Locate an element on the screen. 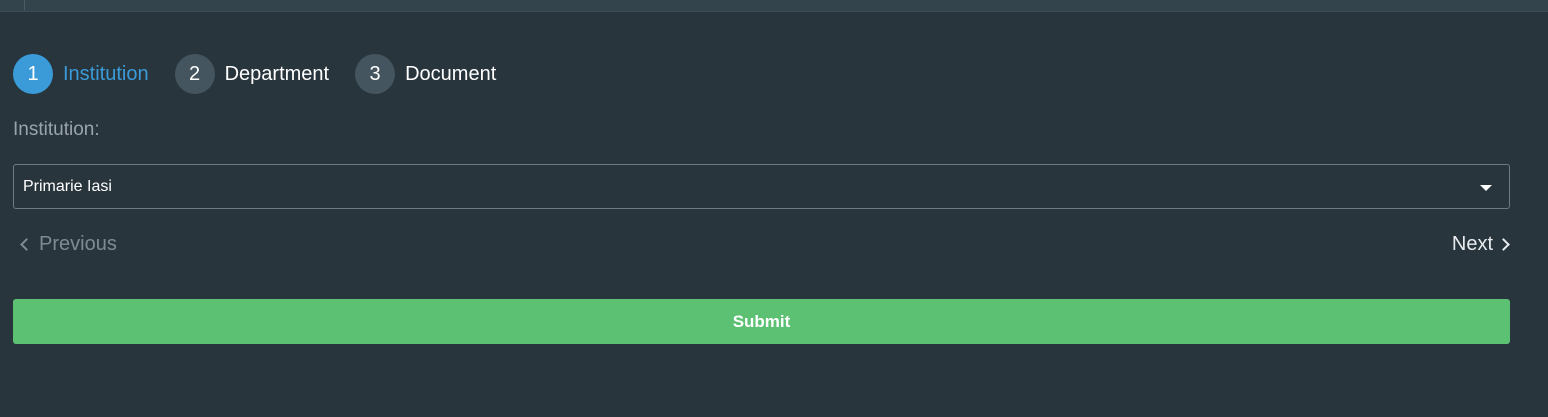 This screenshot has width=1548, height=417. step-document: 3 Document is located at coordinates (425, 74).